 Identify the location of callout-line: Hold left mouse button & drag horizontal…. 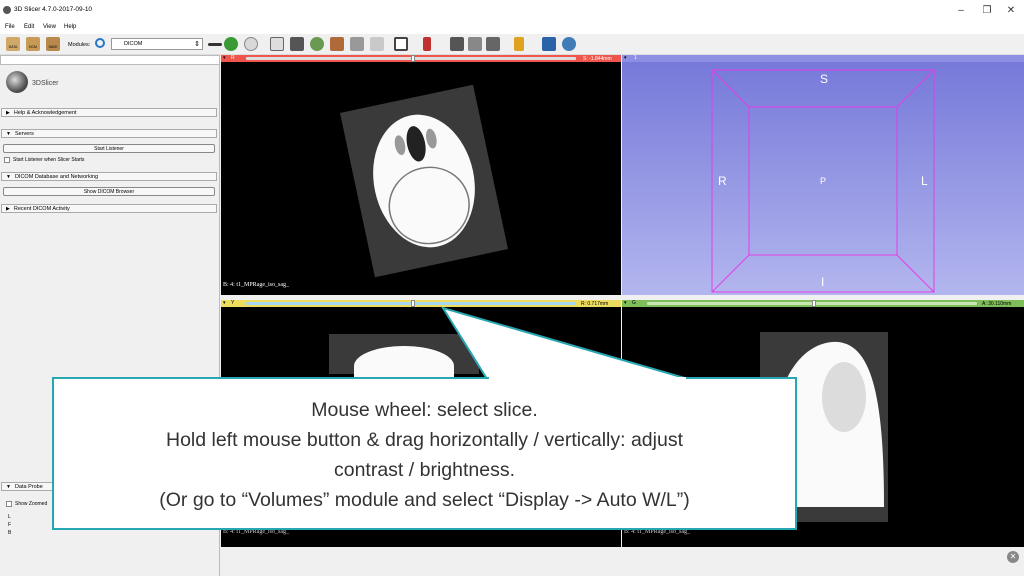
(424, 440).